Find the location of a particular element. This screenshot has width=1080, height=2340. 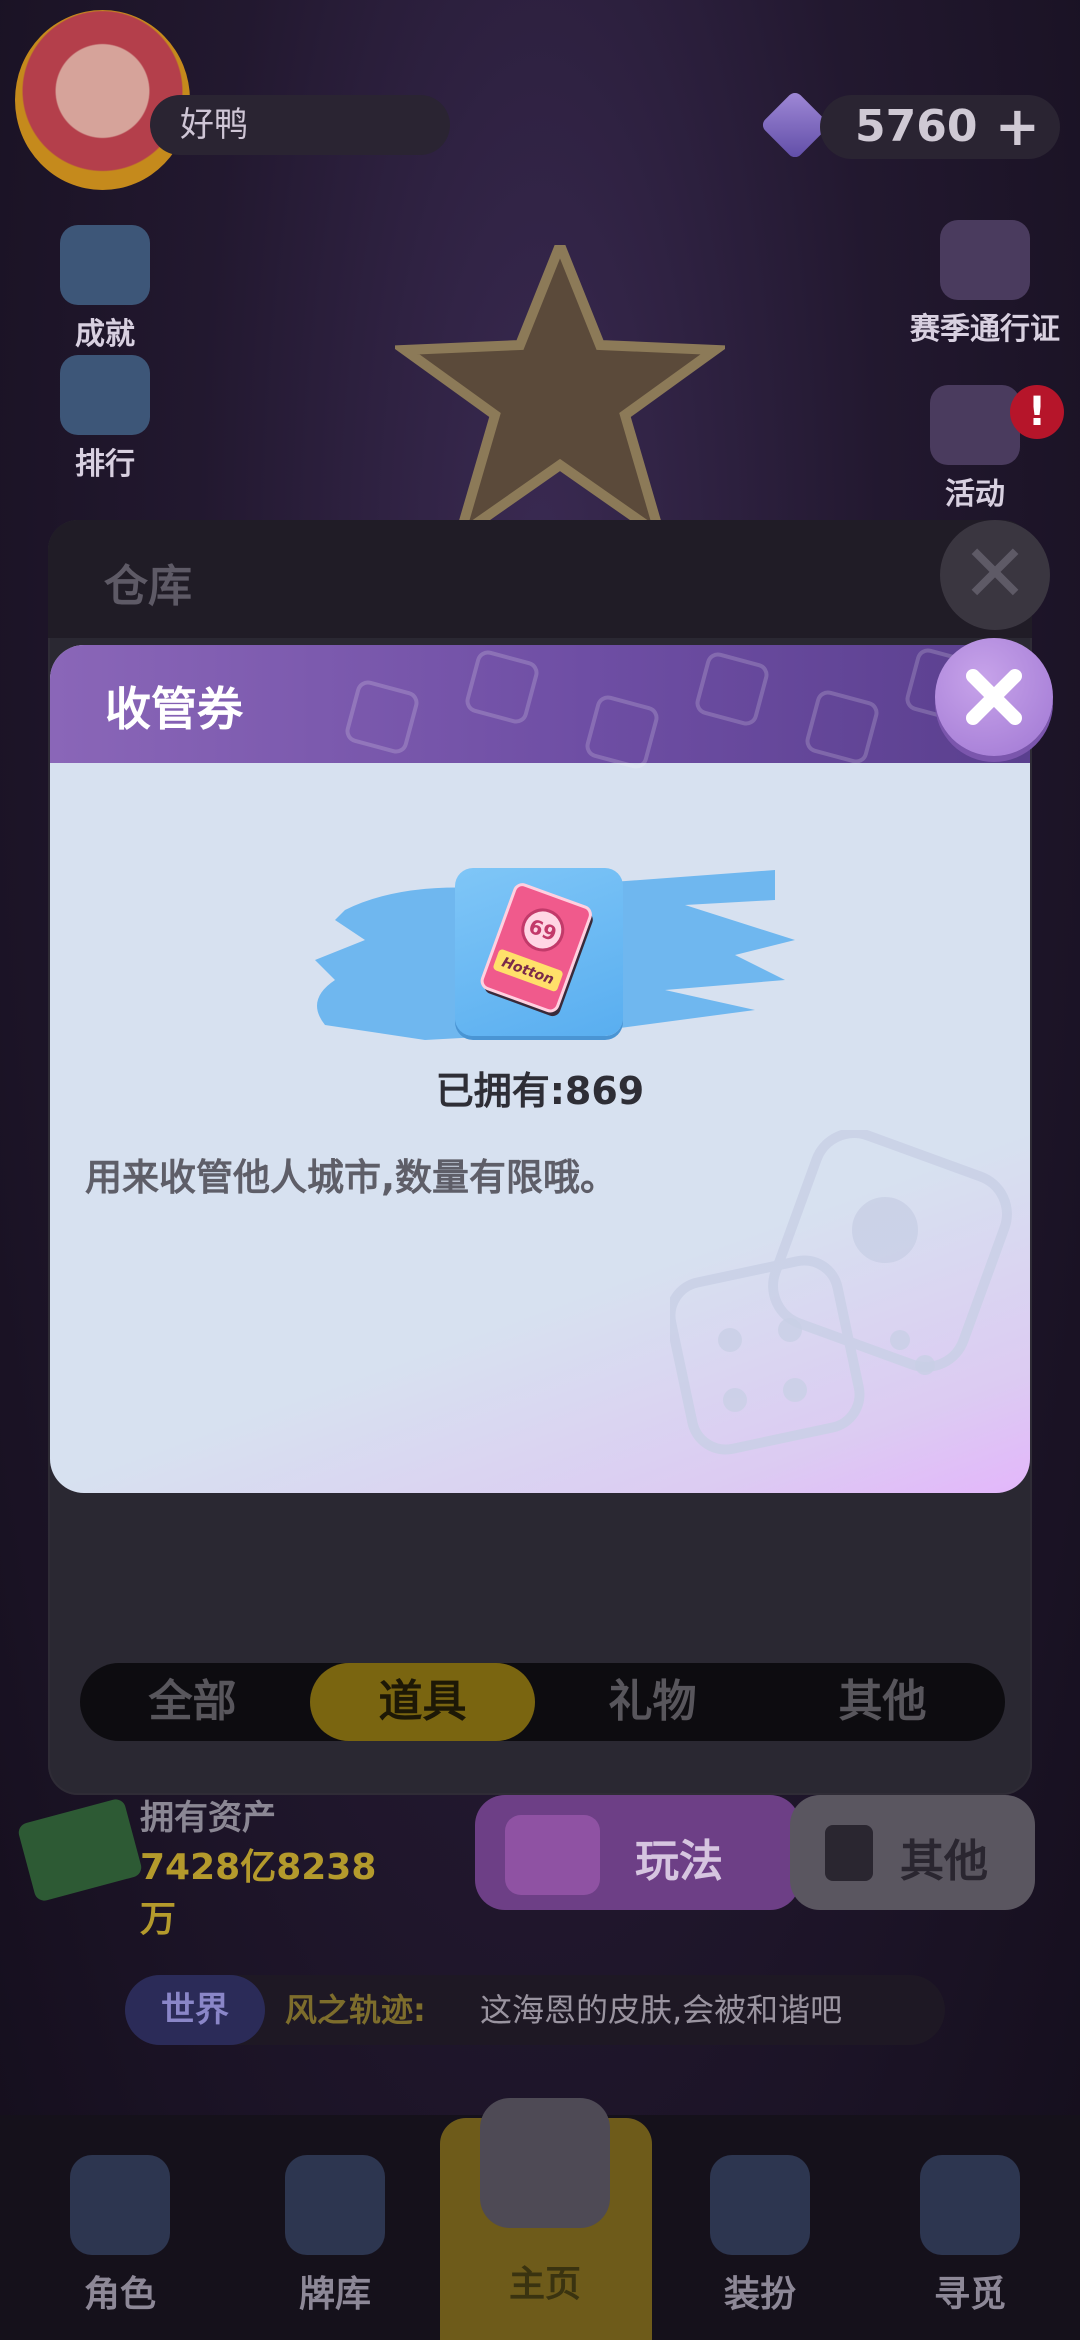

chat-message: 这海恩的皮肤,会被和谐吧 is located at coordinates (661, 2010).